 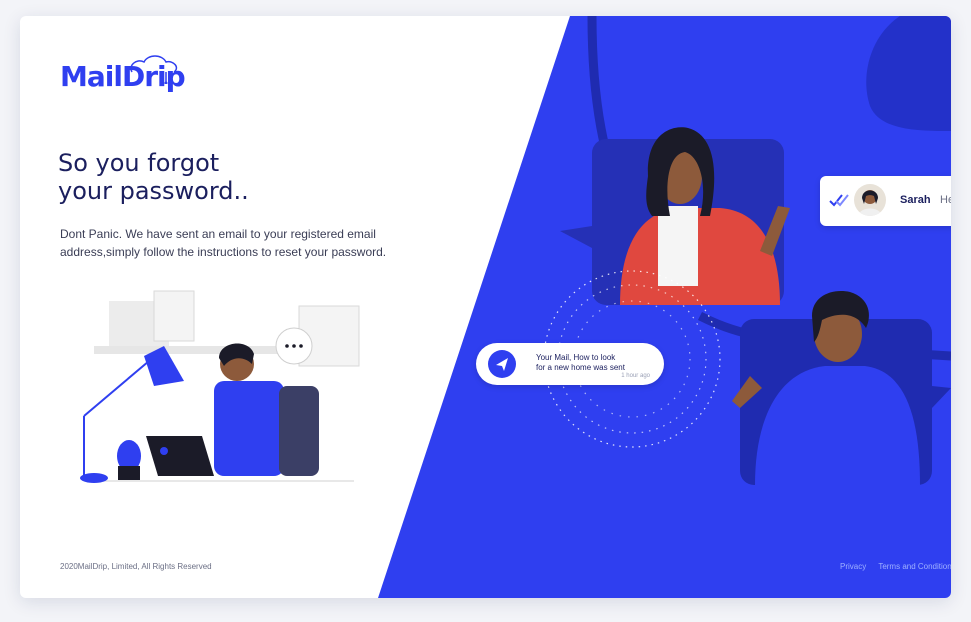 What do you see at coordinates (945, 200) in the screenshot?
I see `message-preview: He` at bounding box center [945, 200].